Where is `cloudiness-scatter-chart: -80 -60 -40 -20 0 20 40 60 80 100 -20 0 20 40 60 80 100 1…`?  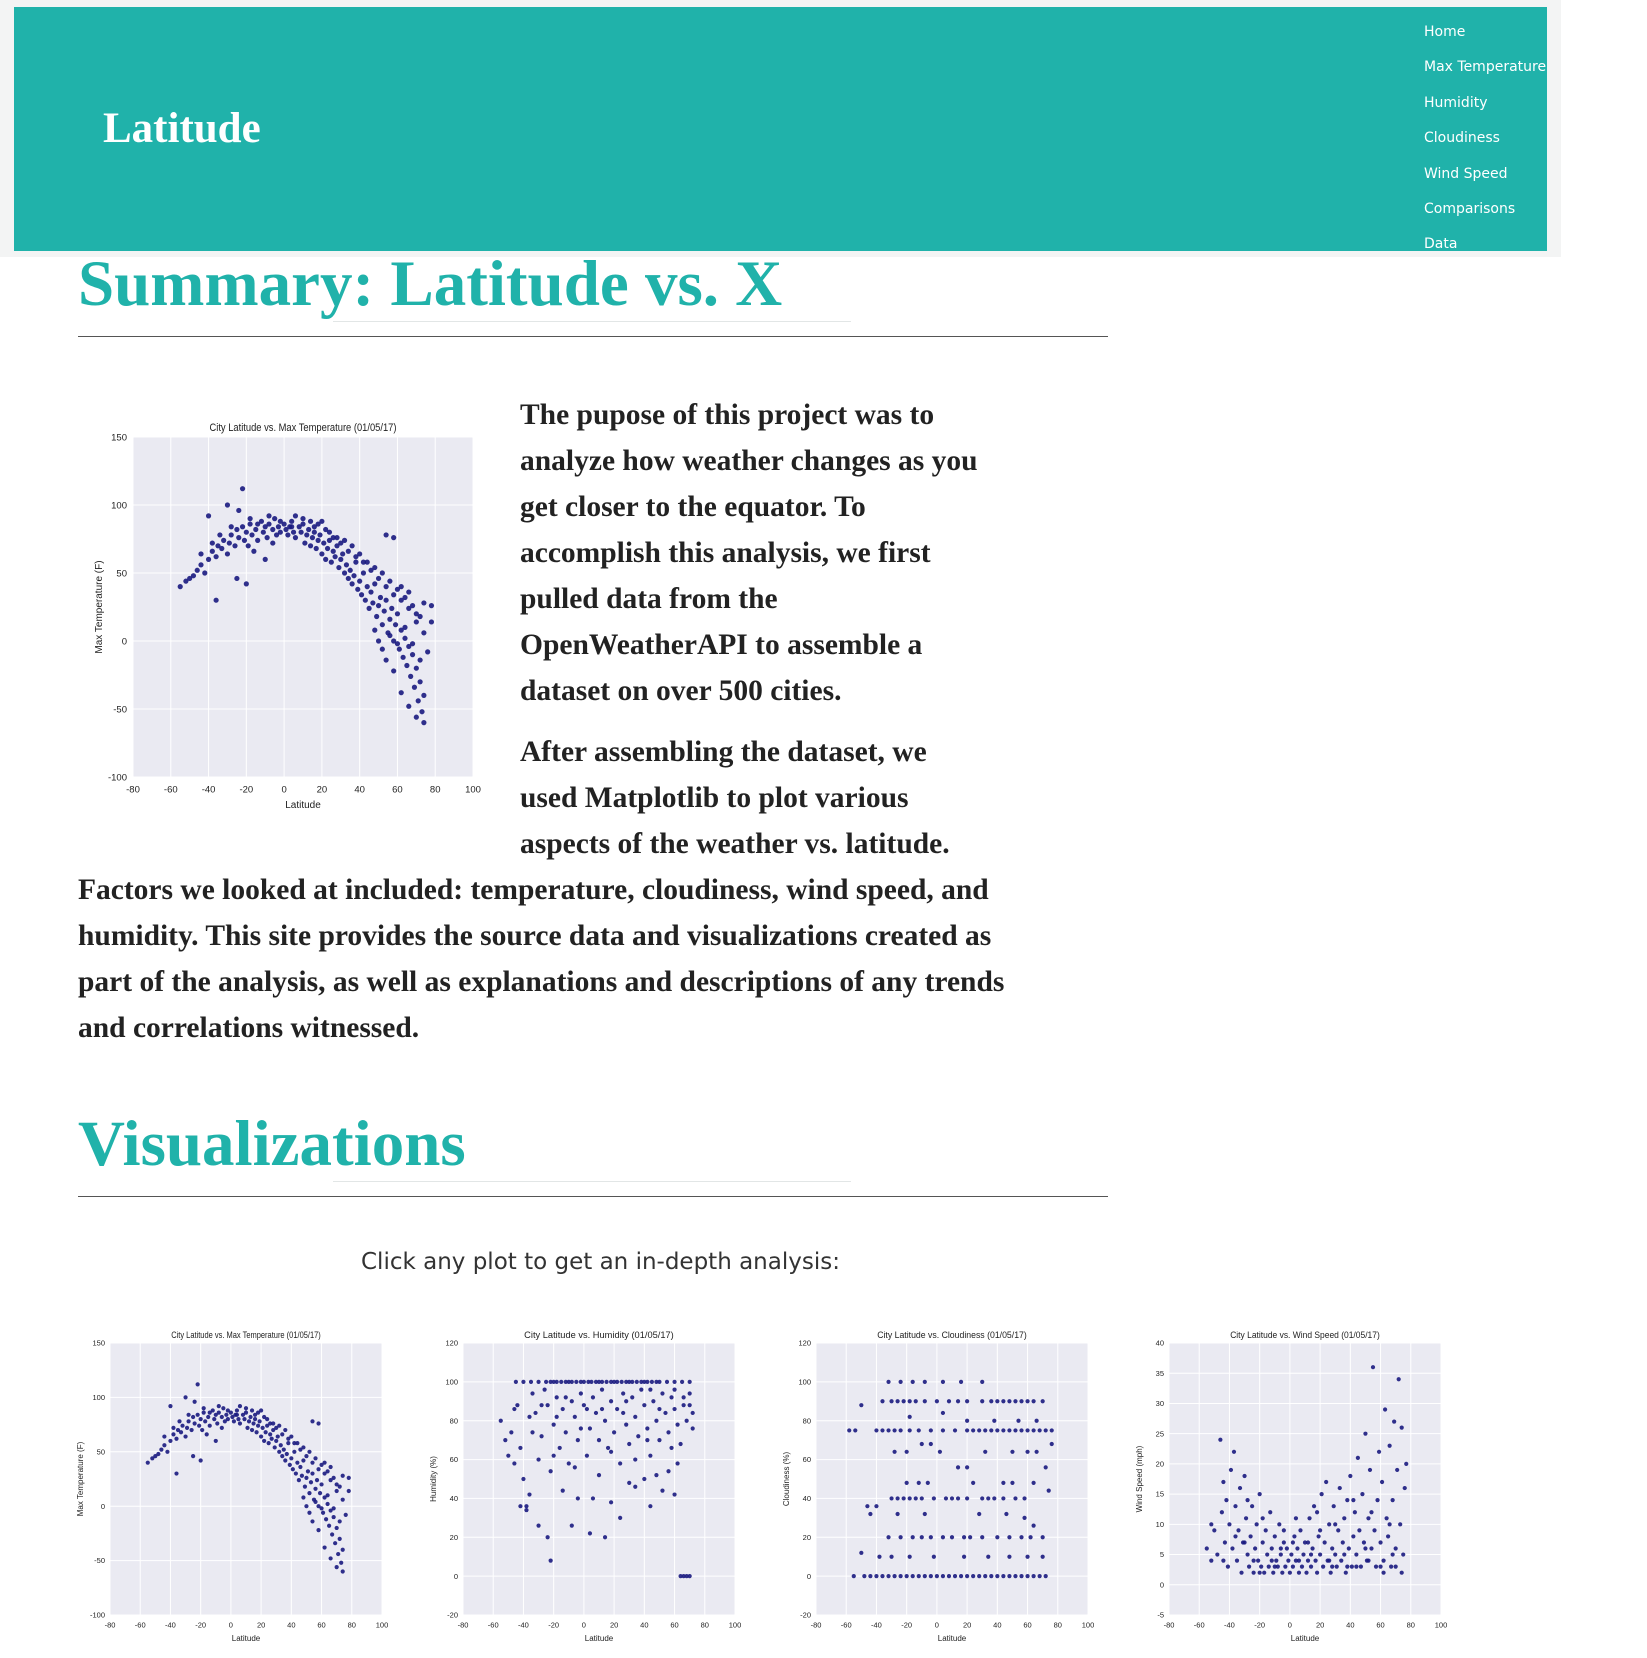 cloudiness-scatter-chart: -80 -60 -40 -20 0 20 40 60 80 100 -20 0 20 40 60 80 100 1… is located at coordinates (938, 1486).